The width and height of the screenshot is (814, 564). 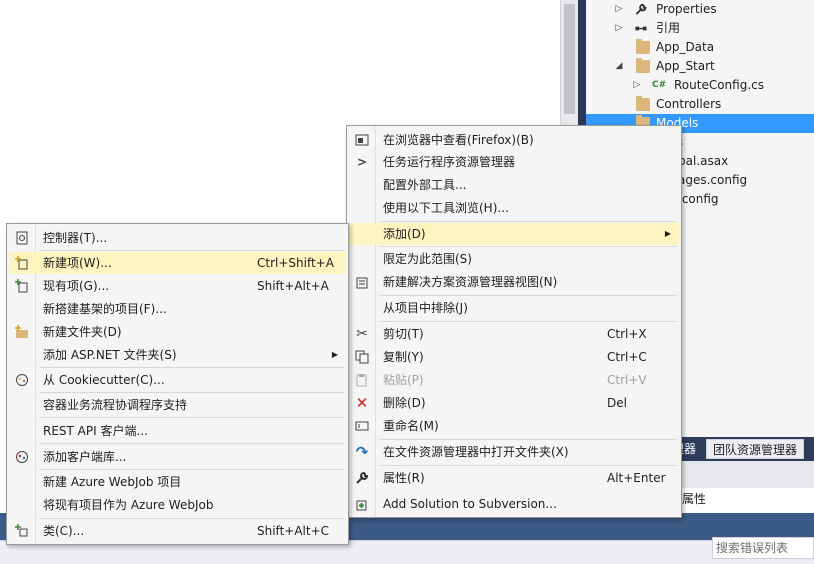 I want to click on tree-item-properties: ▷ Properties, so click(x=700, y=9).